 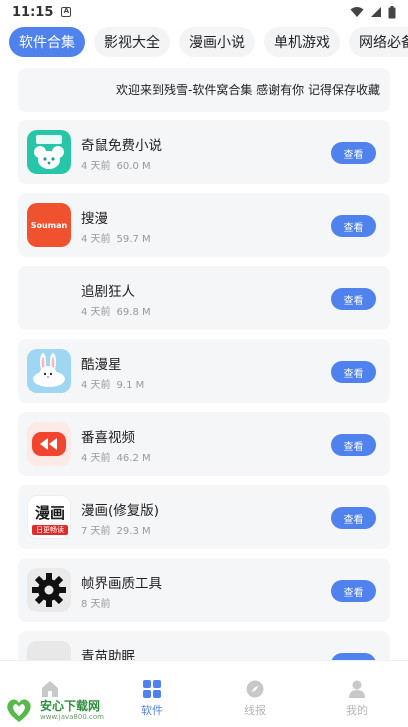 I want to click on app-name: 漫画(修复版), so click(x=120, y=511).